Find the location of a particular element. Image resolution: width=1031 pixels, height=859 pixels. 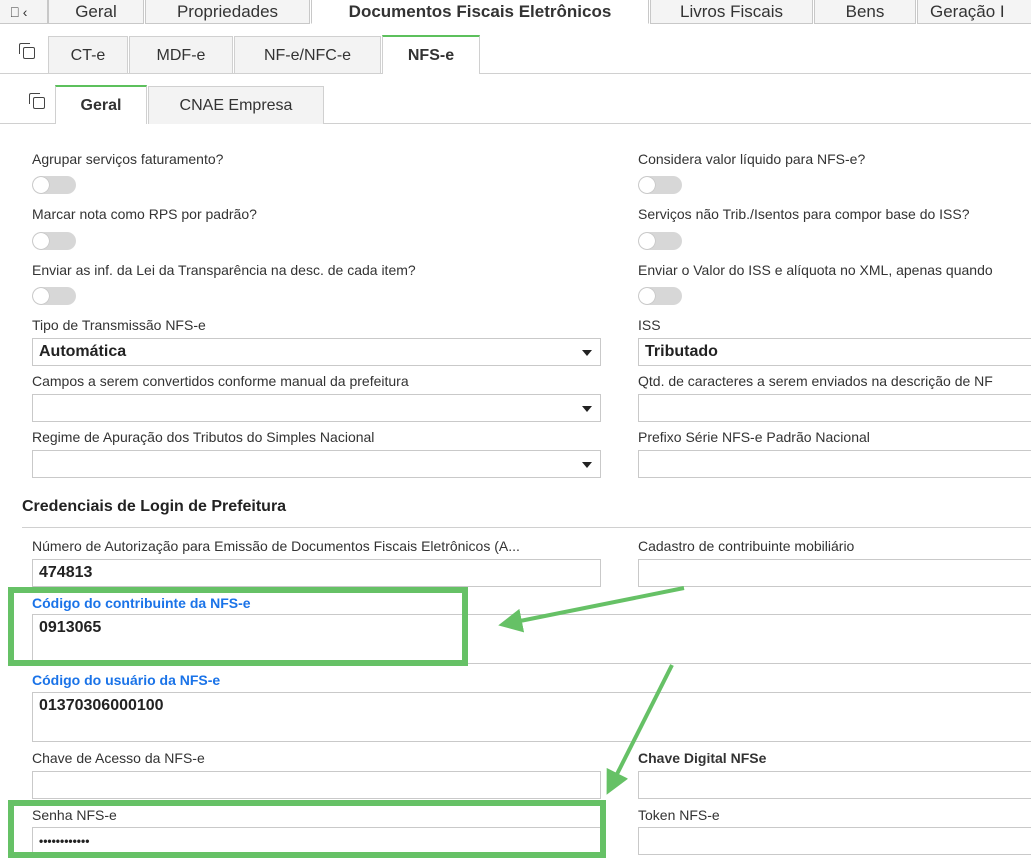

annotation-arrows is located at coordinates (591, 690).